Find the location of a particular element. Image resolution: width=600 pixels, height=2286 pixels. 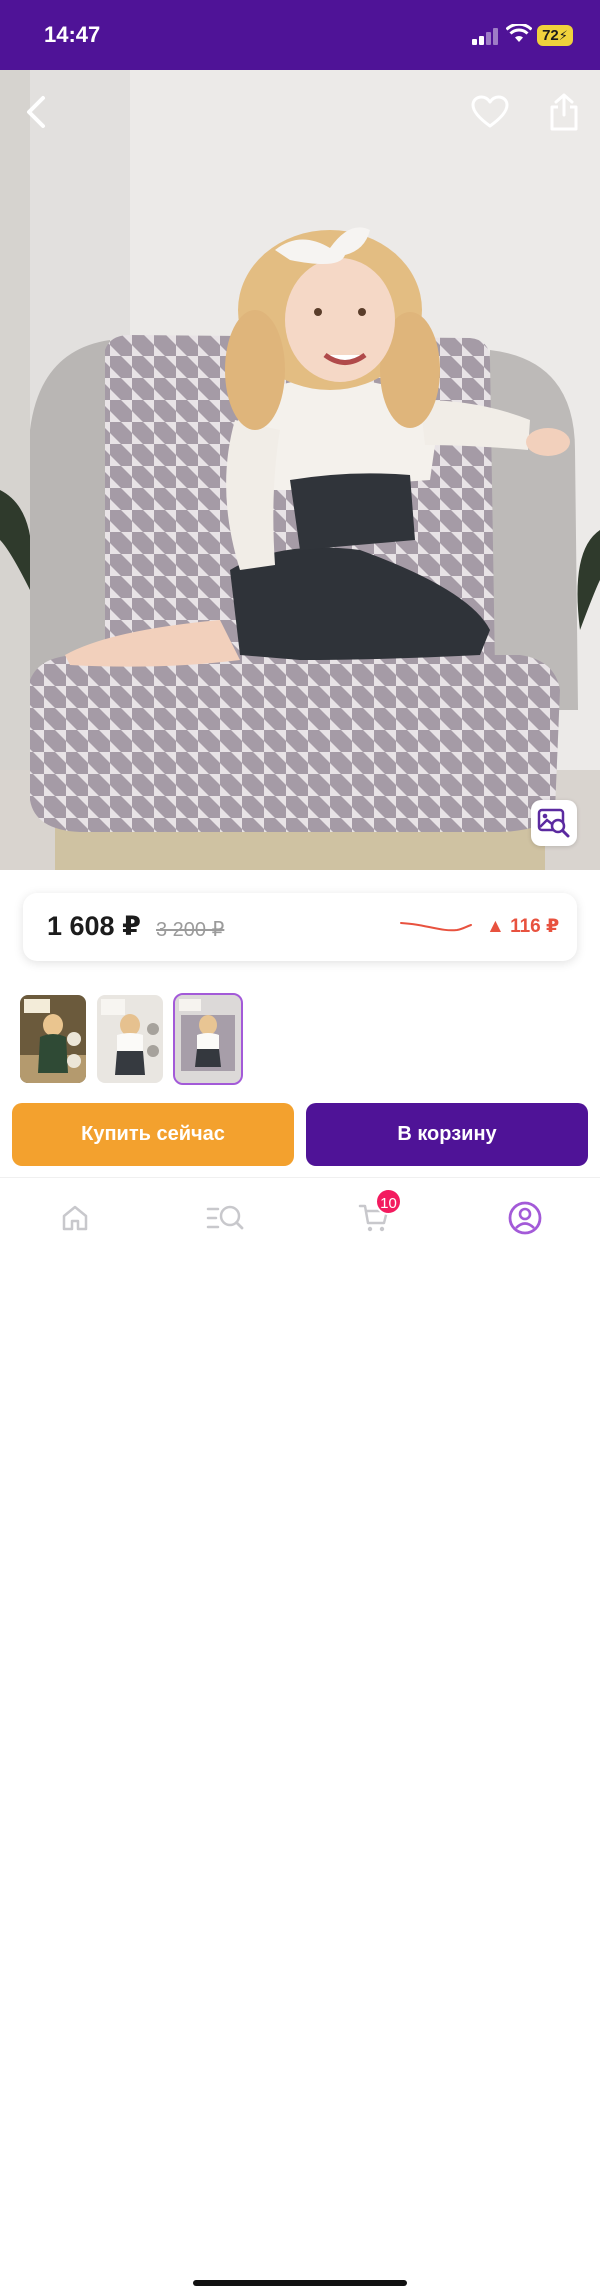

tab-home is located at coordinates (75, 1218).